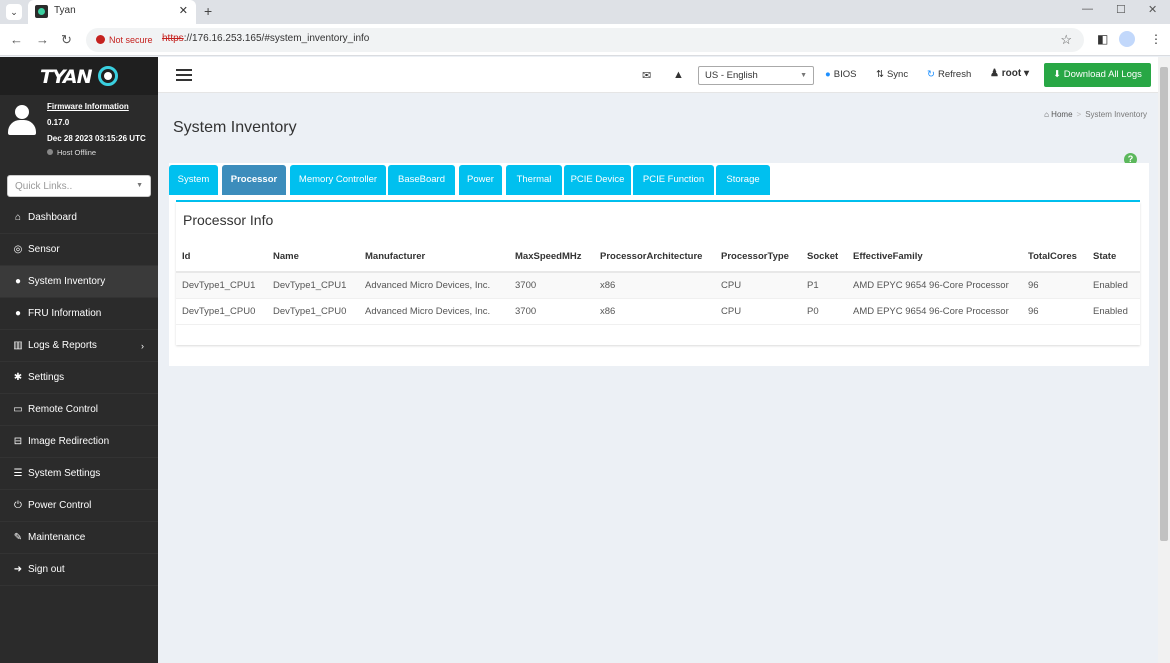  What do you see at coordinates (1009, 73) in the screenshot?
I see `user-menu: ♟ root ▾` at bounding box center [1009, 73].